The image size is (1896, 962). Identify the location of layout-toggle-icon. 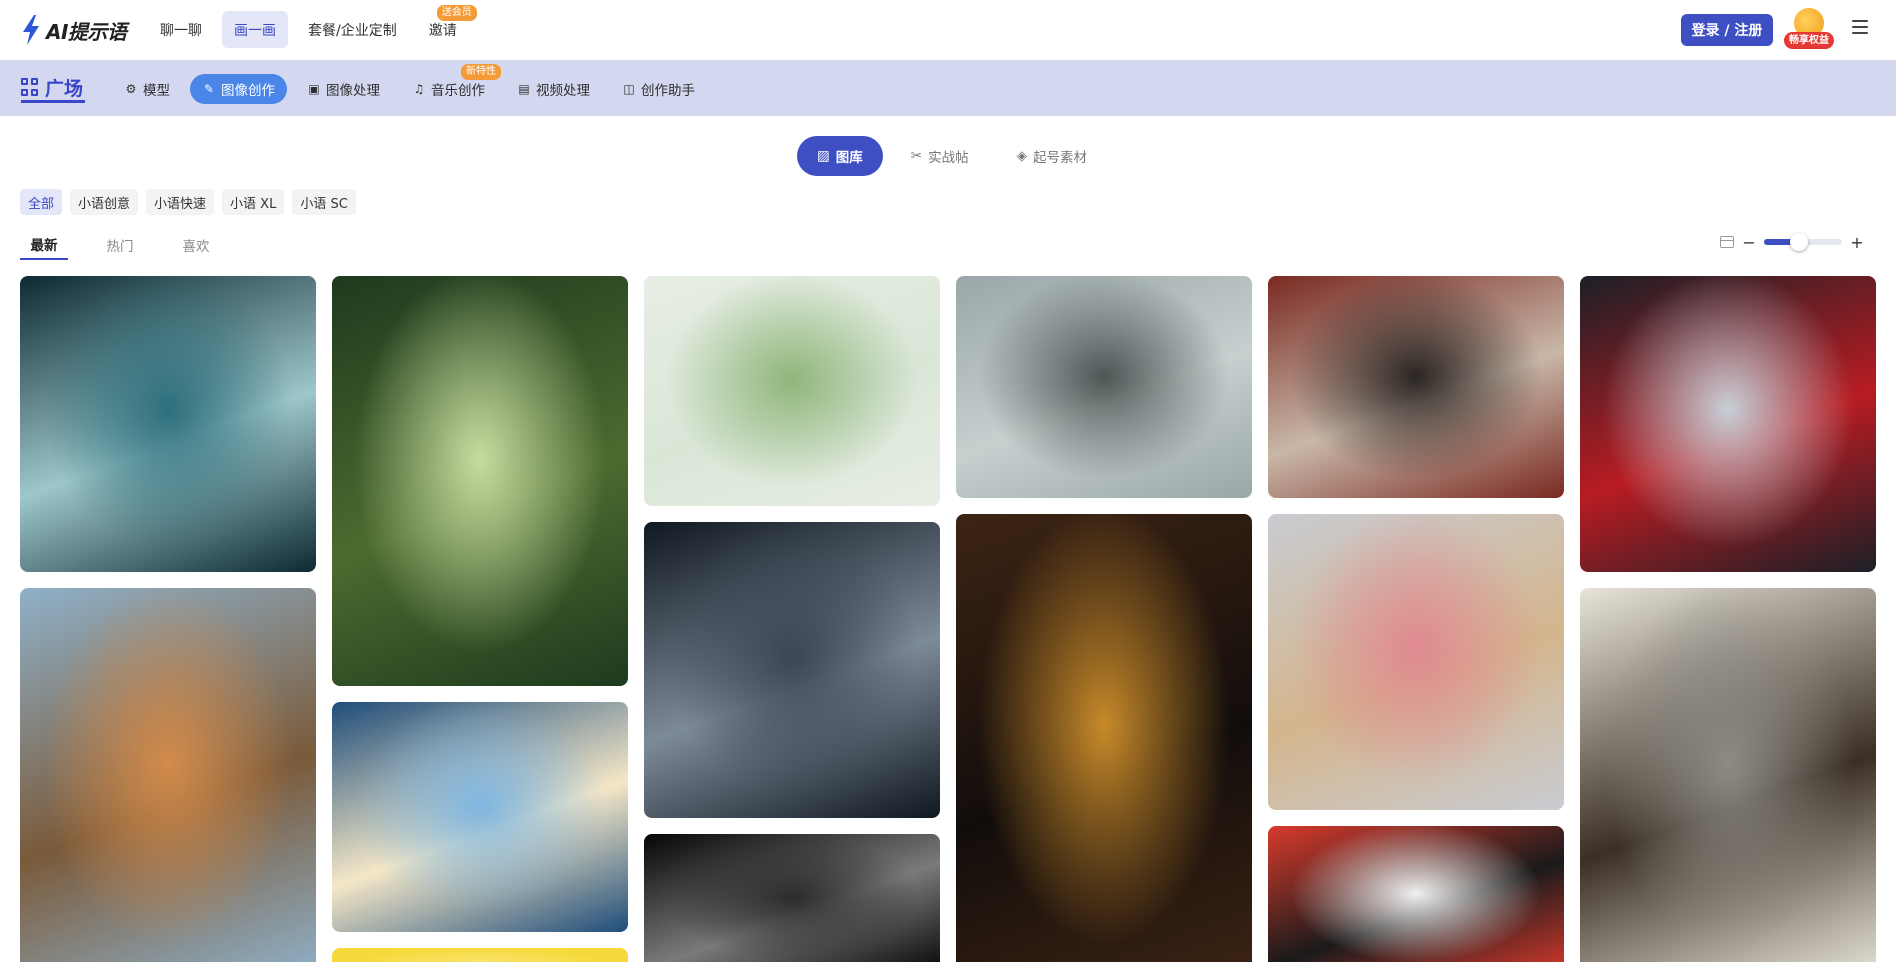
(1727, 242).